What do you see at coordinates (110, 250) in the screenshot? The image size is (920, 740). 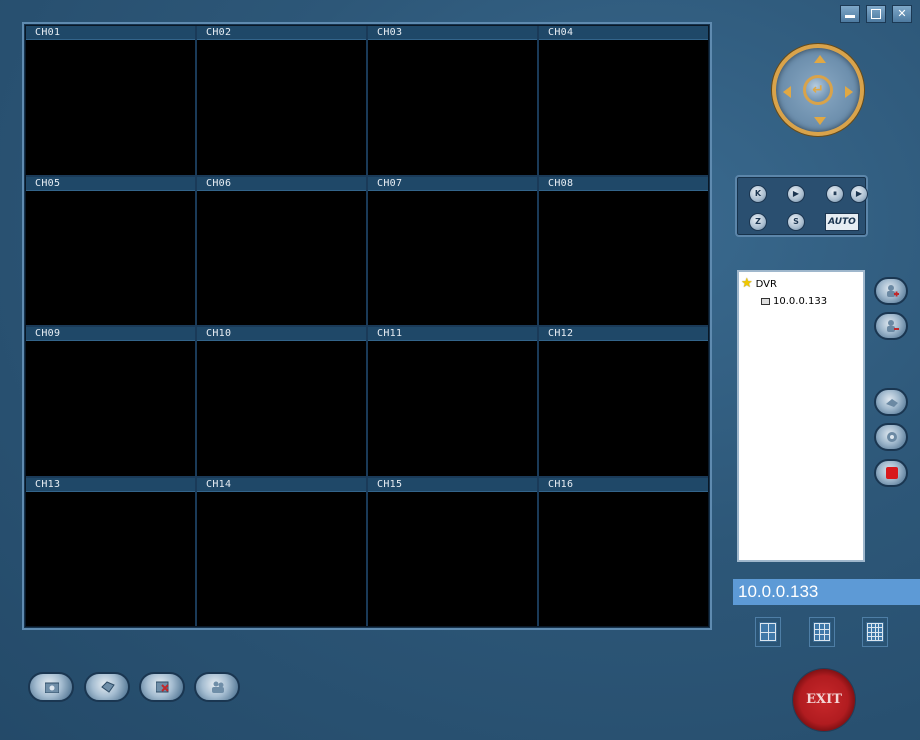 I see `channel-view-5: CH05` at bounding box center [110, 250].